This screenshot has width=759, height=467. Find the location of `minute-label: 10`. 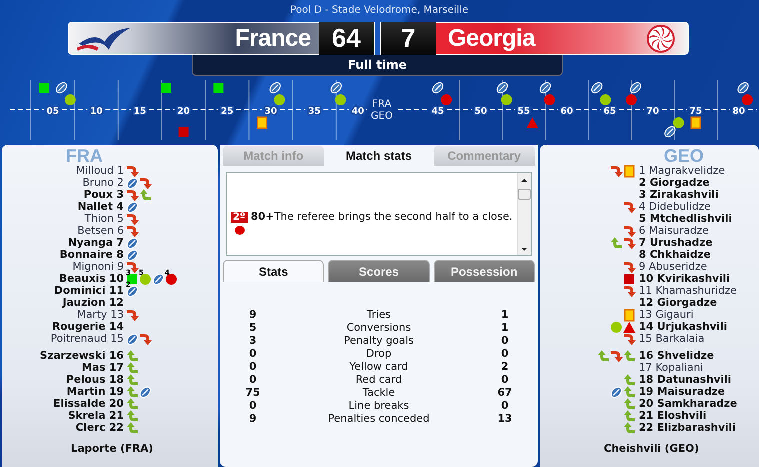

minute-label: 10 is located at coordinates (96, 112).